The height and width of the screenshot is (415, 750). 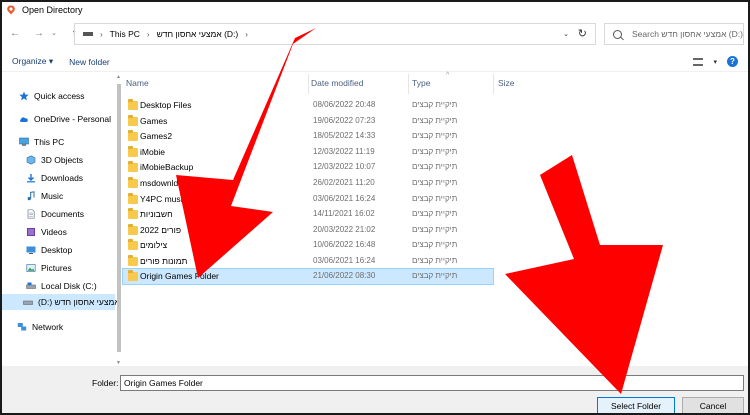 I want to click on sidebar-item-onedrive: OneDrive - Personal, so click(x=58, y=119).